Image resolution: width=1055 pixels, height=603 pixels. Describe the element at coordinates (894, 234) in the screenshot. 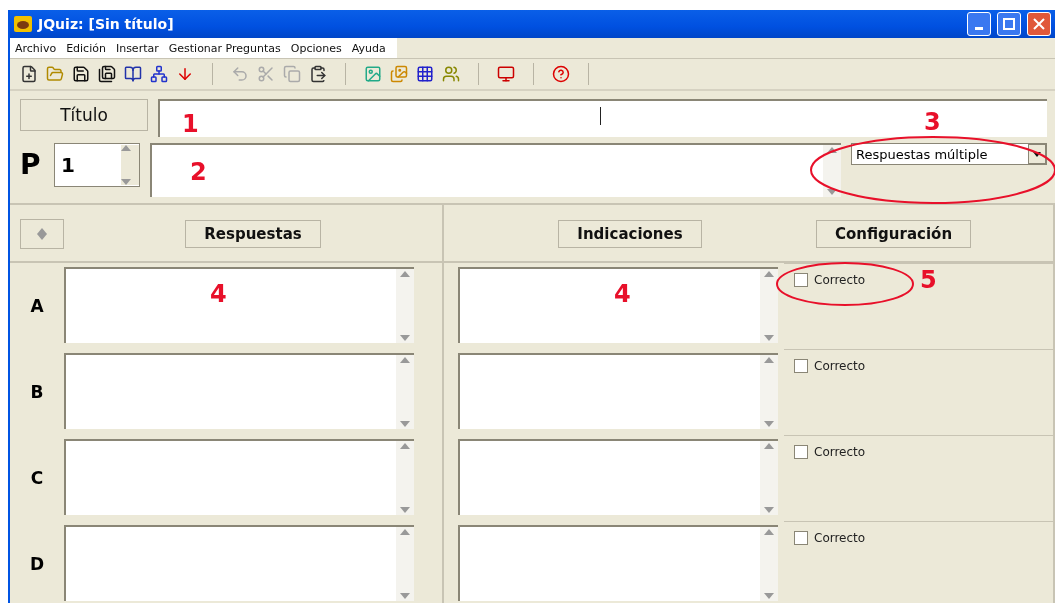

I see `settings-button: Configuración` at that location.